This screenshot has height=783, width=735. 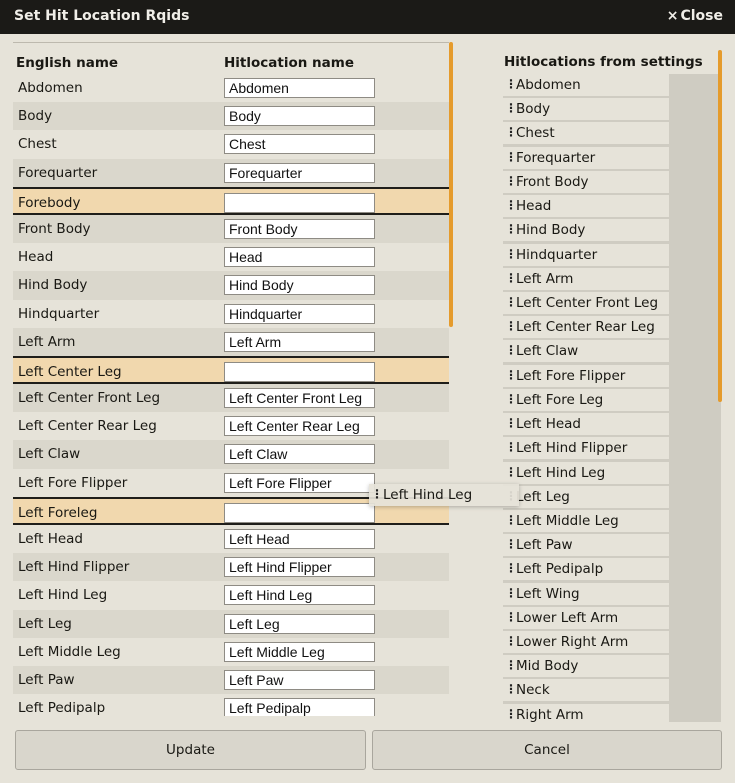 What do you see at coordinates (701, 16) in the screenshot?
I see `close-label: Close` at bounding box center [701, 16].